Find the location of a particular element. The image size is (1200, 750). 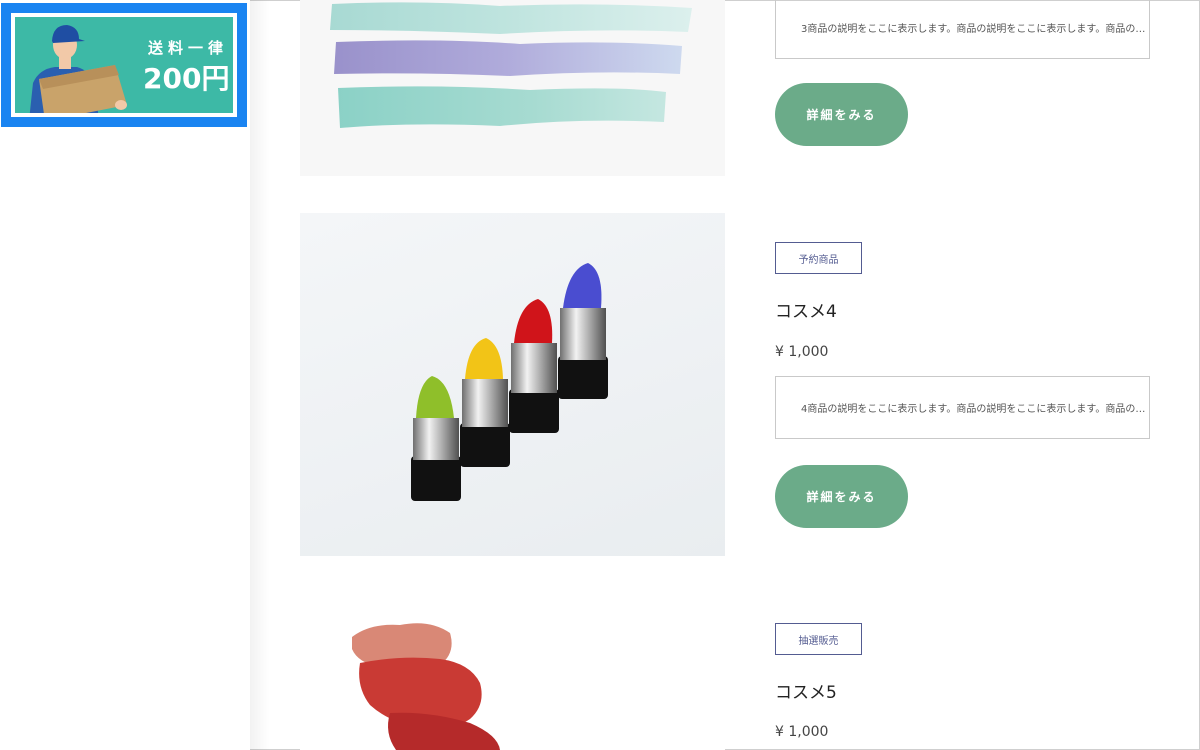

watercolor-strokes-image is located at coordinates (511, 65).